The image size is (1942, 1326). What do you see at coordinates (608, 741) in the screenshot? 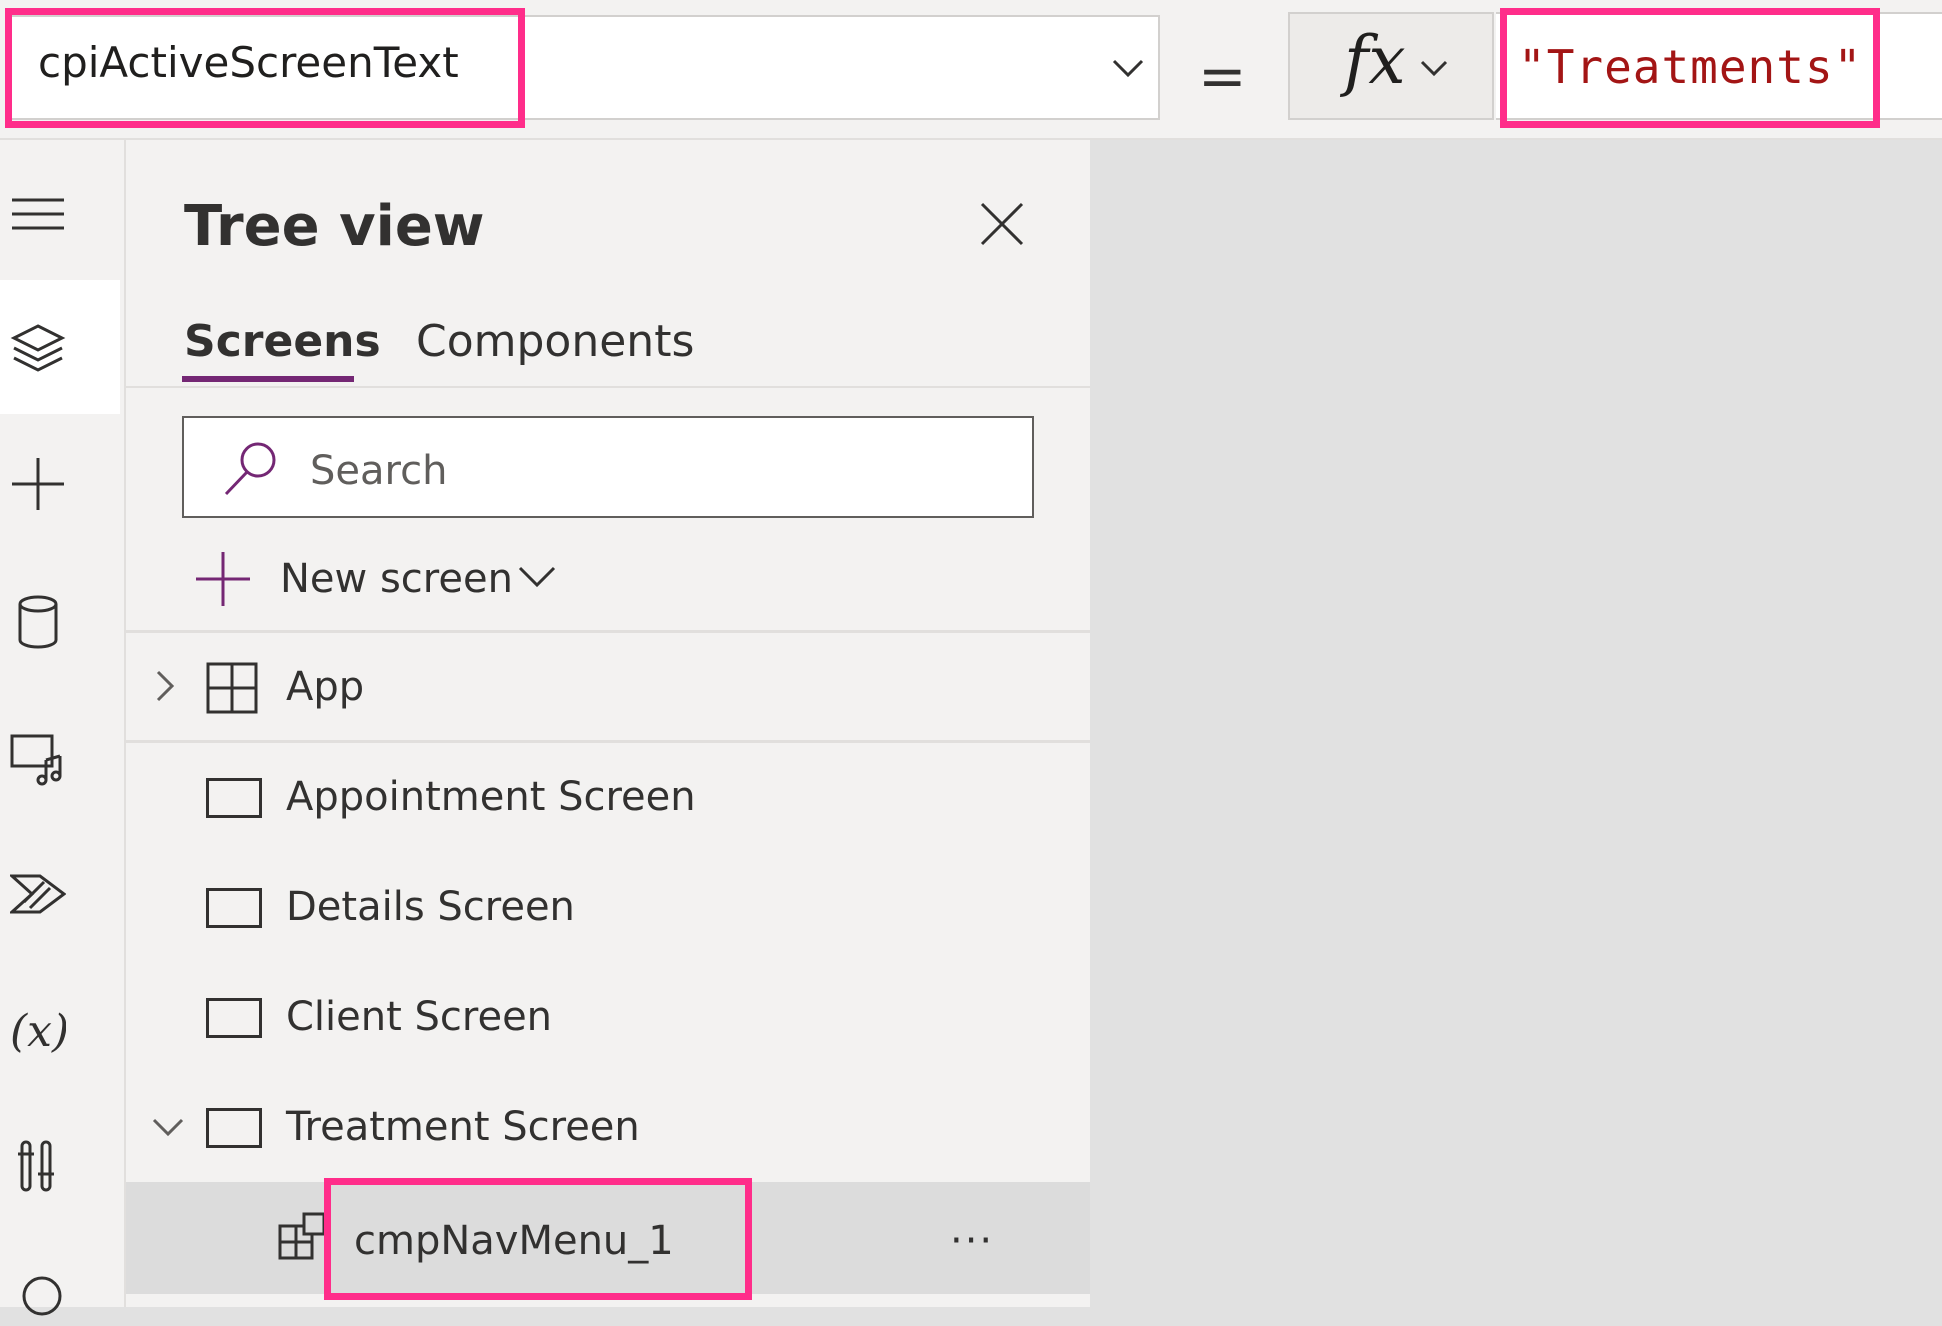
I see `app-divider` at bounding box center [608, 741].